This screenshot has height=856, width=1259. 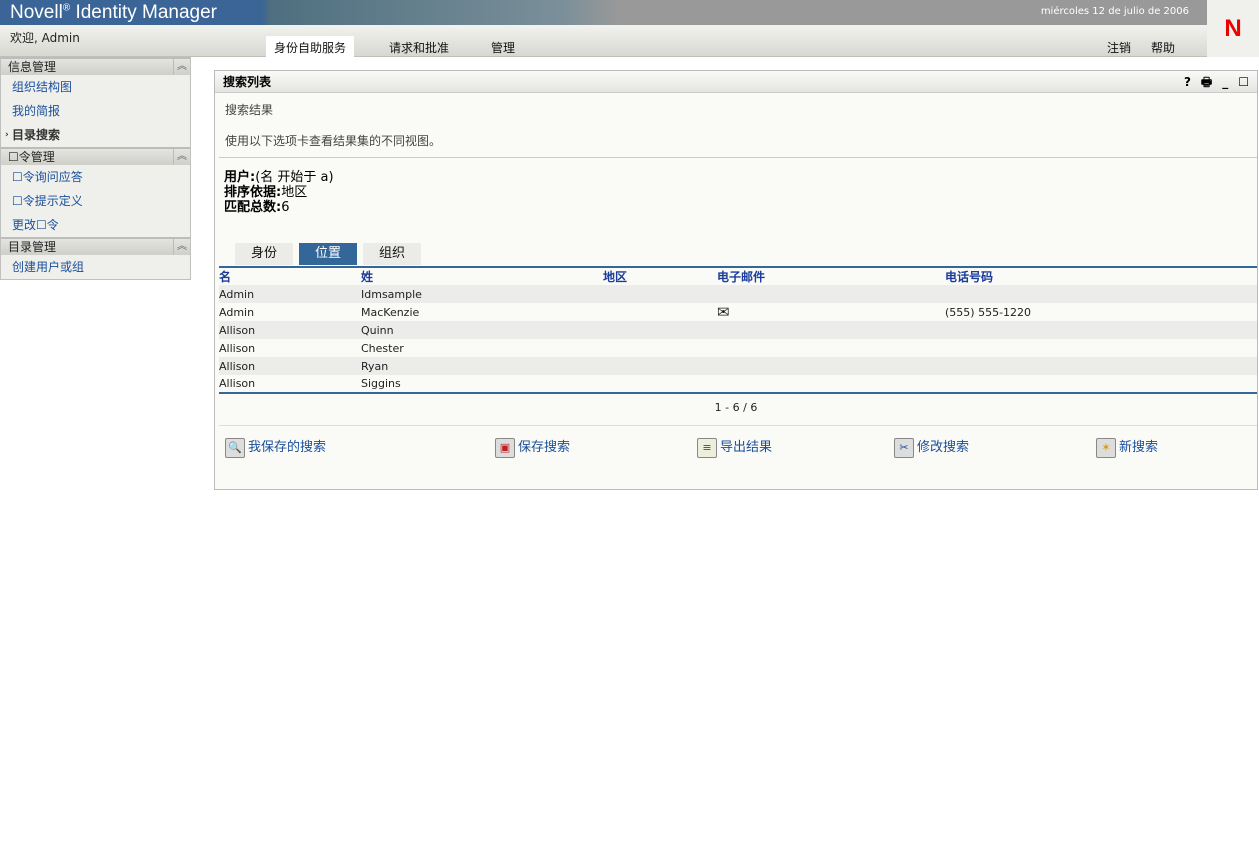 What do you see at coordinates (95, 177) in the screenshot?
I see `sidebar-item-challenge: ☐令询问应答` at bounding box center [95, 177].